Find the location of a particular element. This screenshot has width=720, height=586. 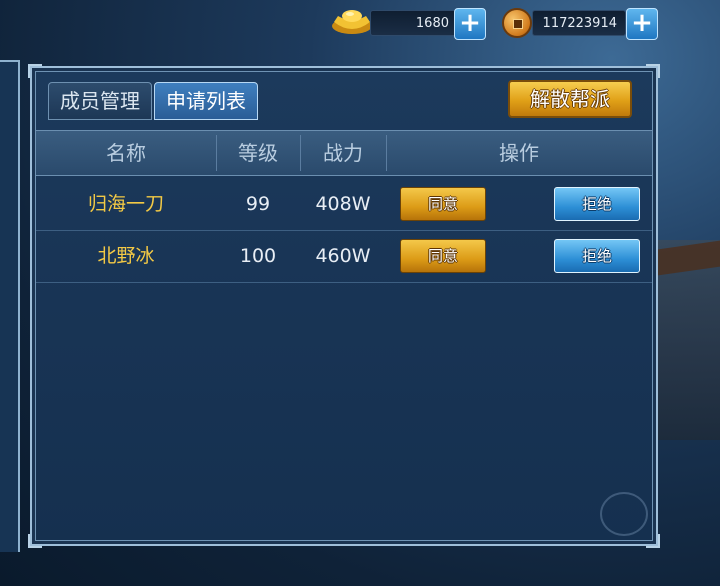

applicant-power: 408W is located at coordinates (343, 204).